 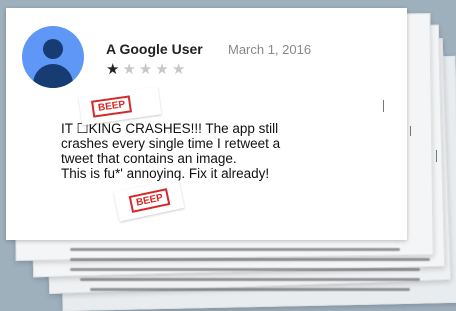 What do you see at coordinates (149, 158) in the screenshot?
I see `review-line: tweet that contains an image.` at bounding box center [149, 158].